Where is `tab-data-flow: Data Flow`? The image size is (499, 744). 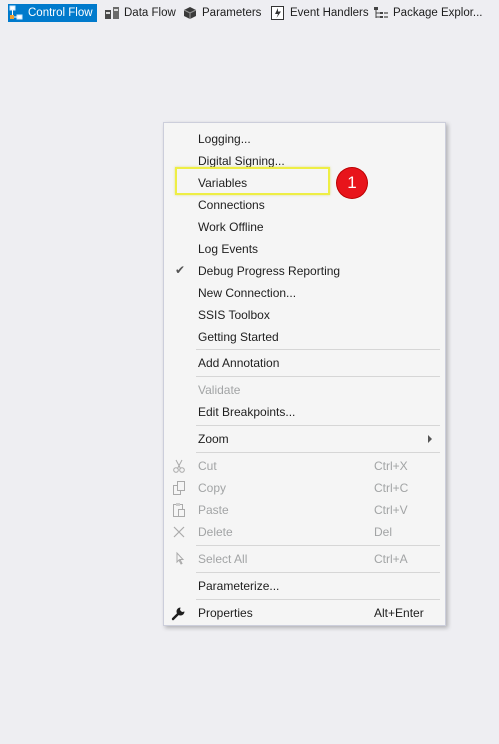 tab-data-flow: Data Flow is located at coordinates (140, 13).